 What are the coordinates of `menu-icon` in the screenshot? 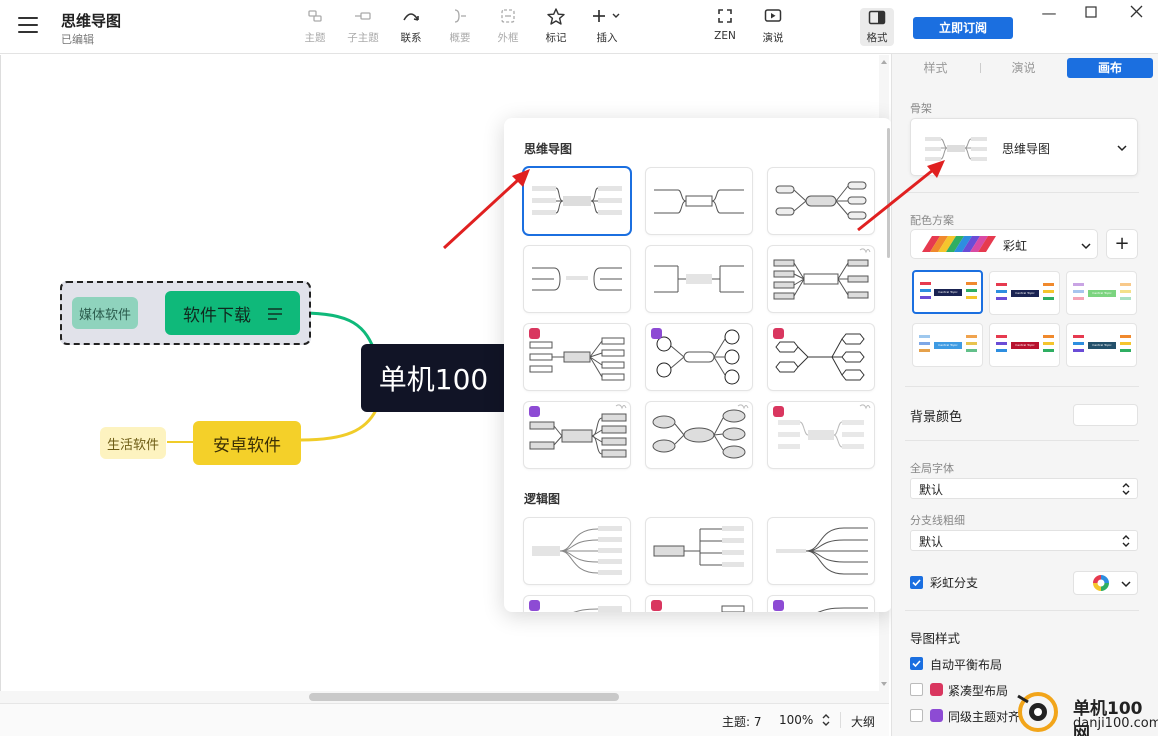 It's located at (28, 25).